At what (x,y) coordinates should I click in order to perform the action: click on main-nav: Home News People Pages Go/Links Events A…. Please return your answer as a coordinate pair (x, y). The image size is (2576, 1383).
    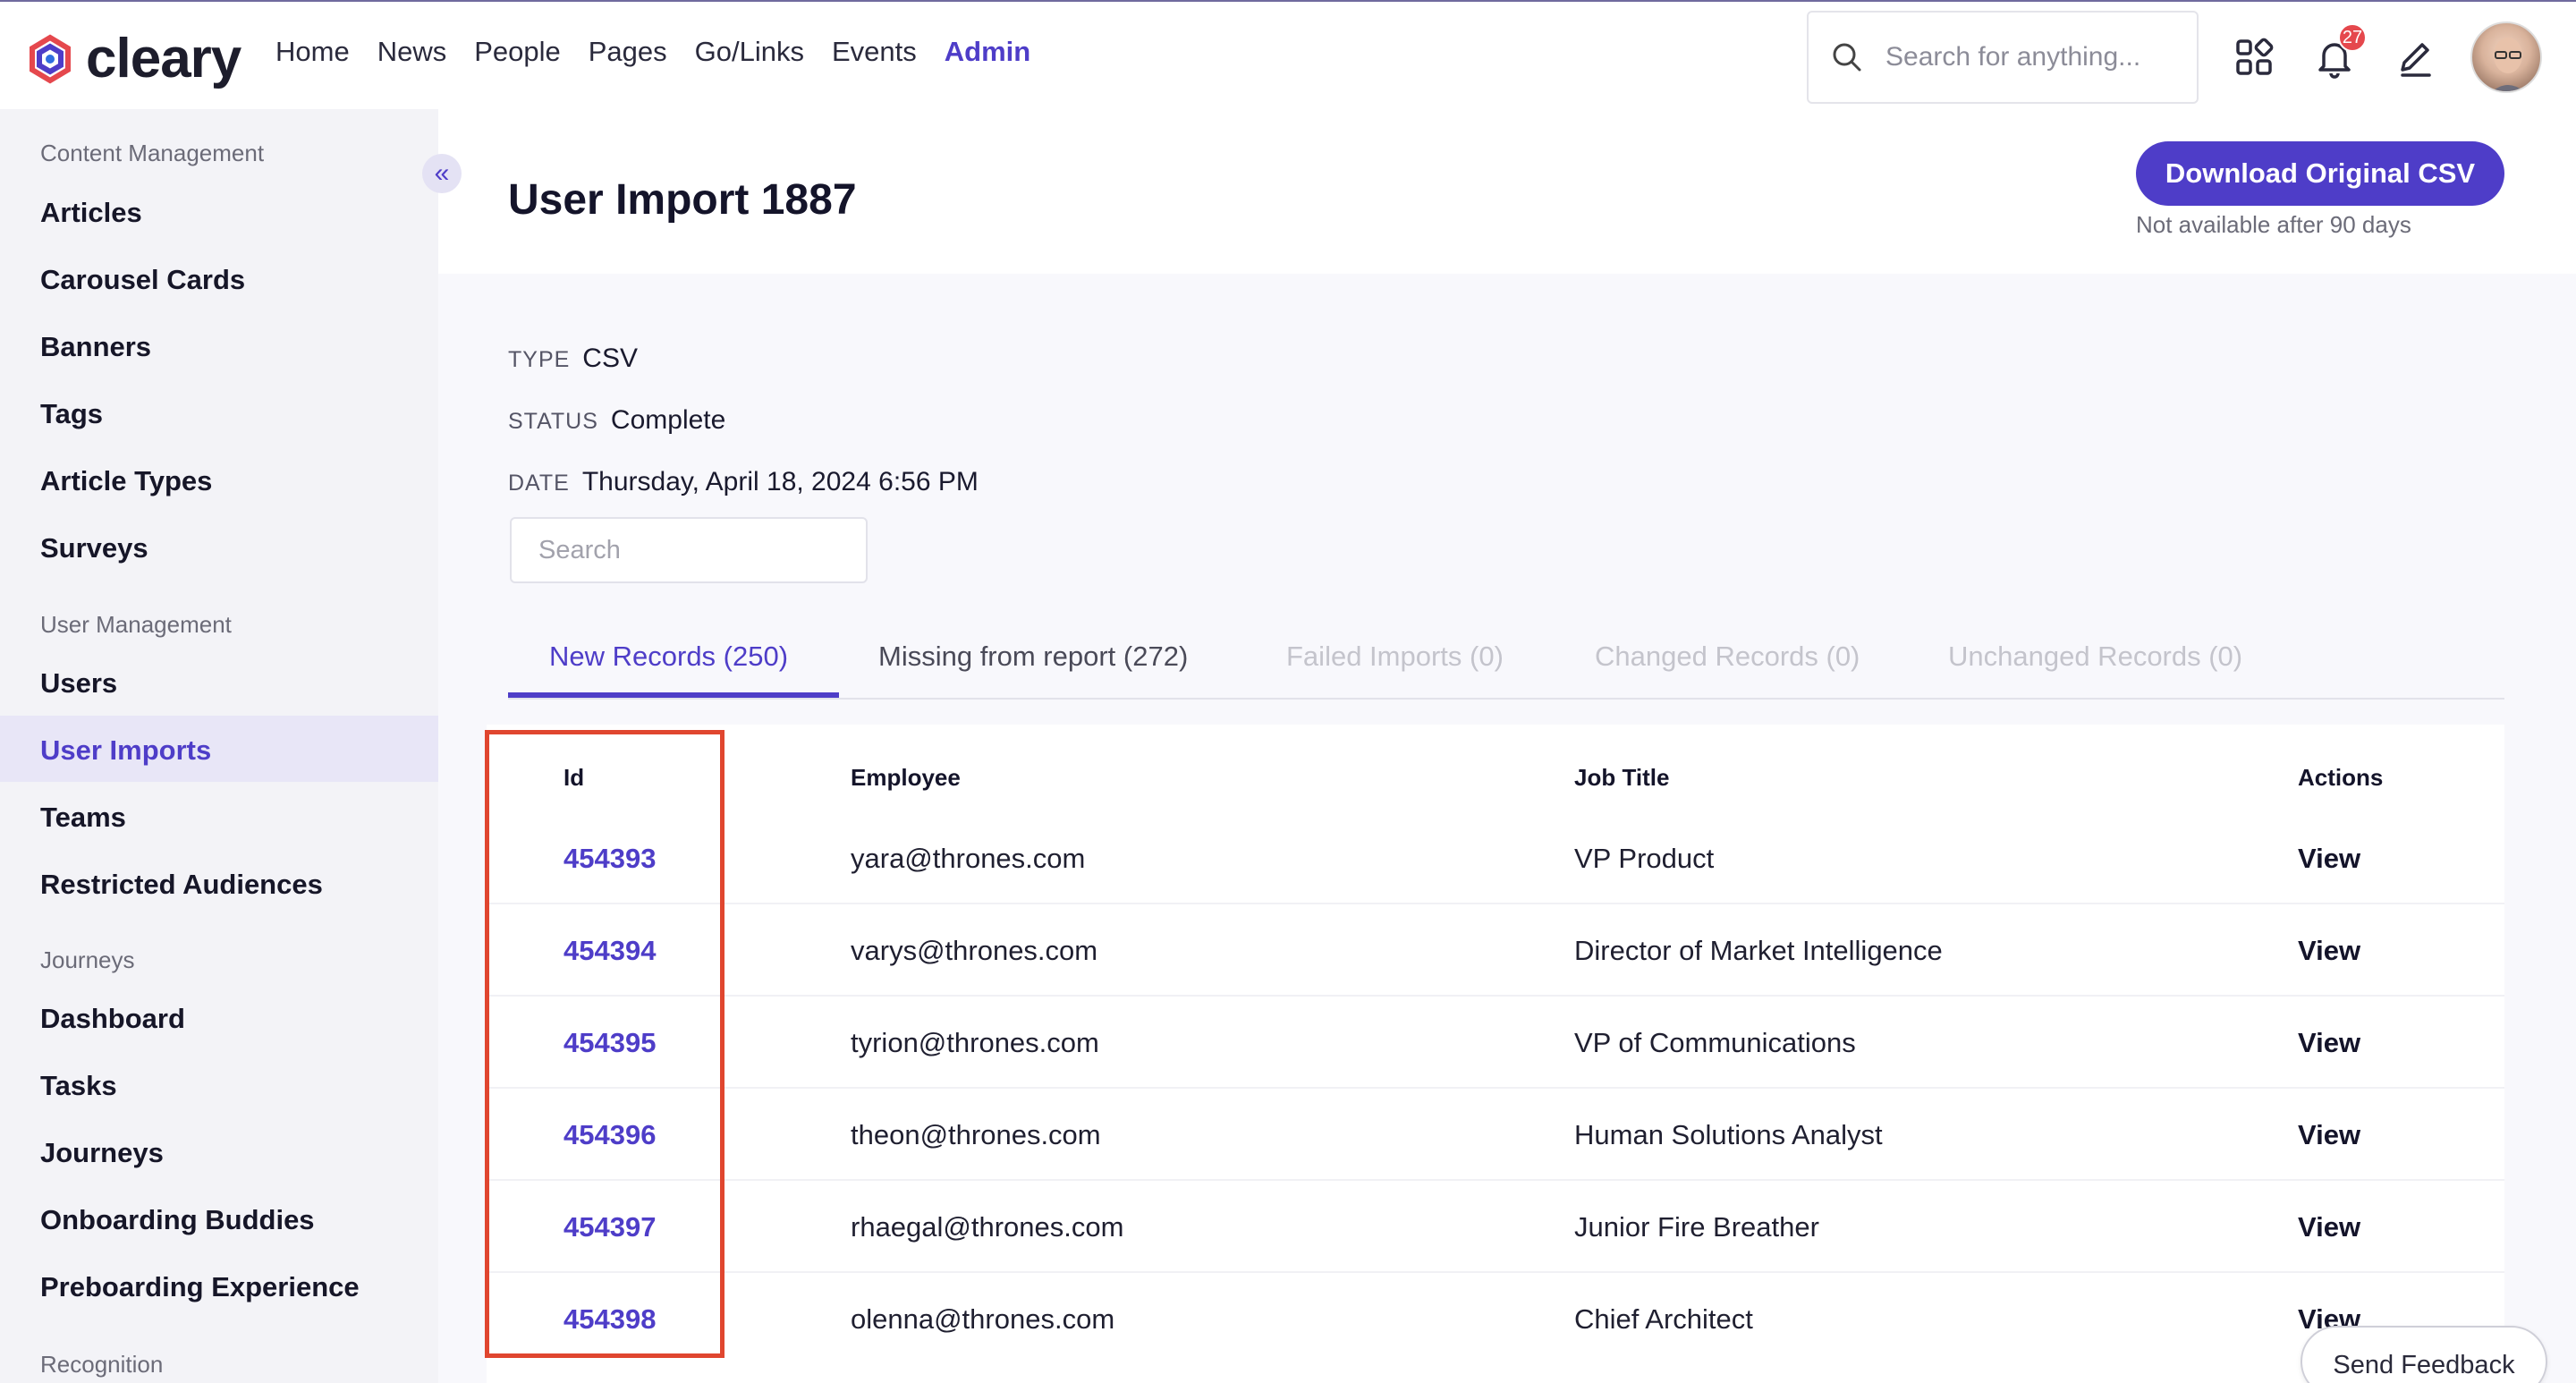
    Looking at the image, I should click on (666, 52).